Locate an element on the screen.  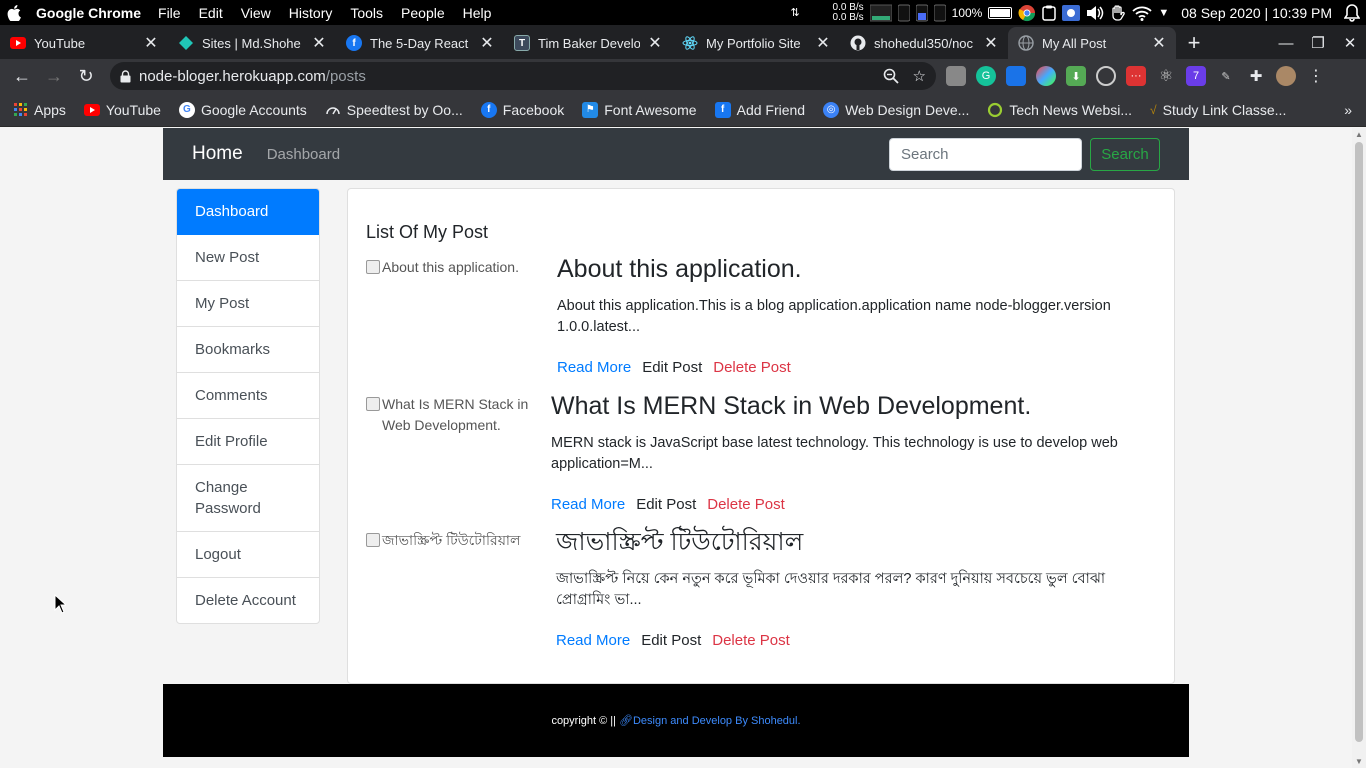
menu-file: File is located at coordinates (169, 13).